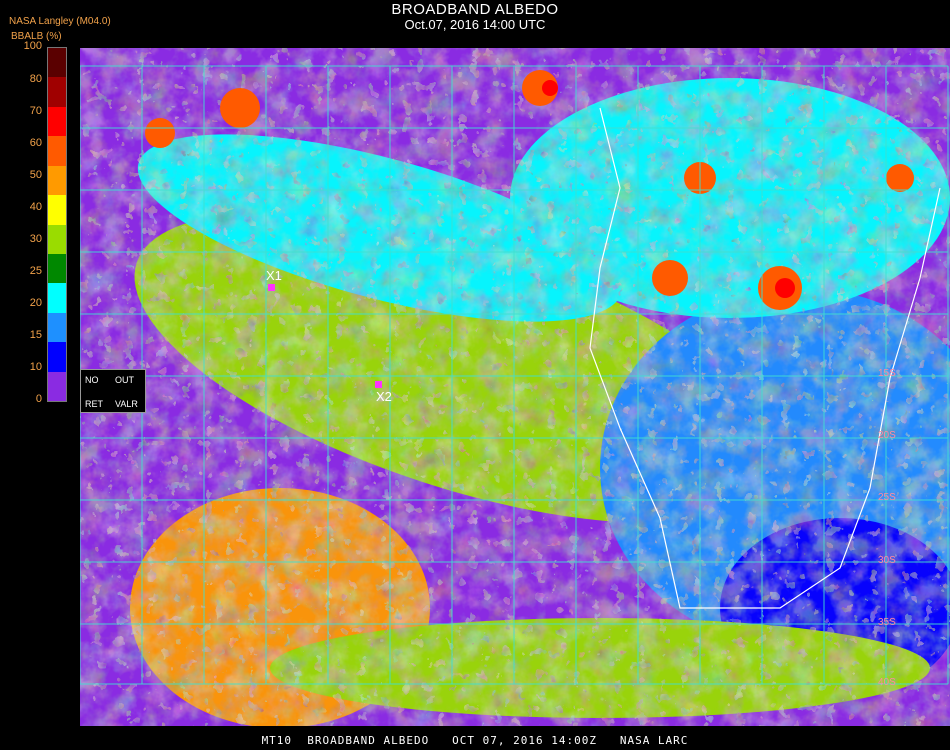 The width and height of the screenshot is (950, 750). I want to click on x2-label: X2, so click(384, 396).